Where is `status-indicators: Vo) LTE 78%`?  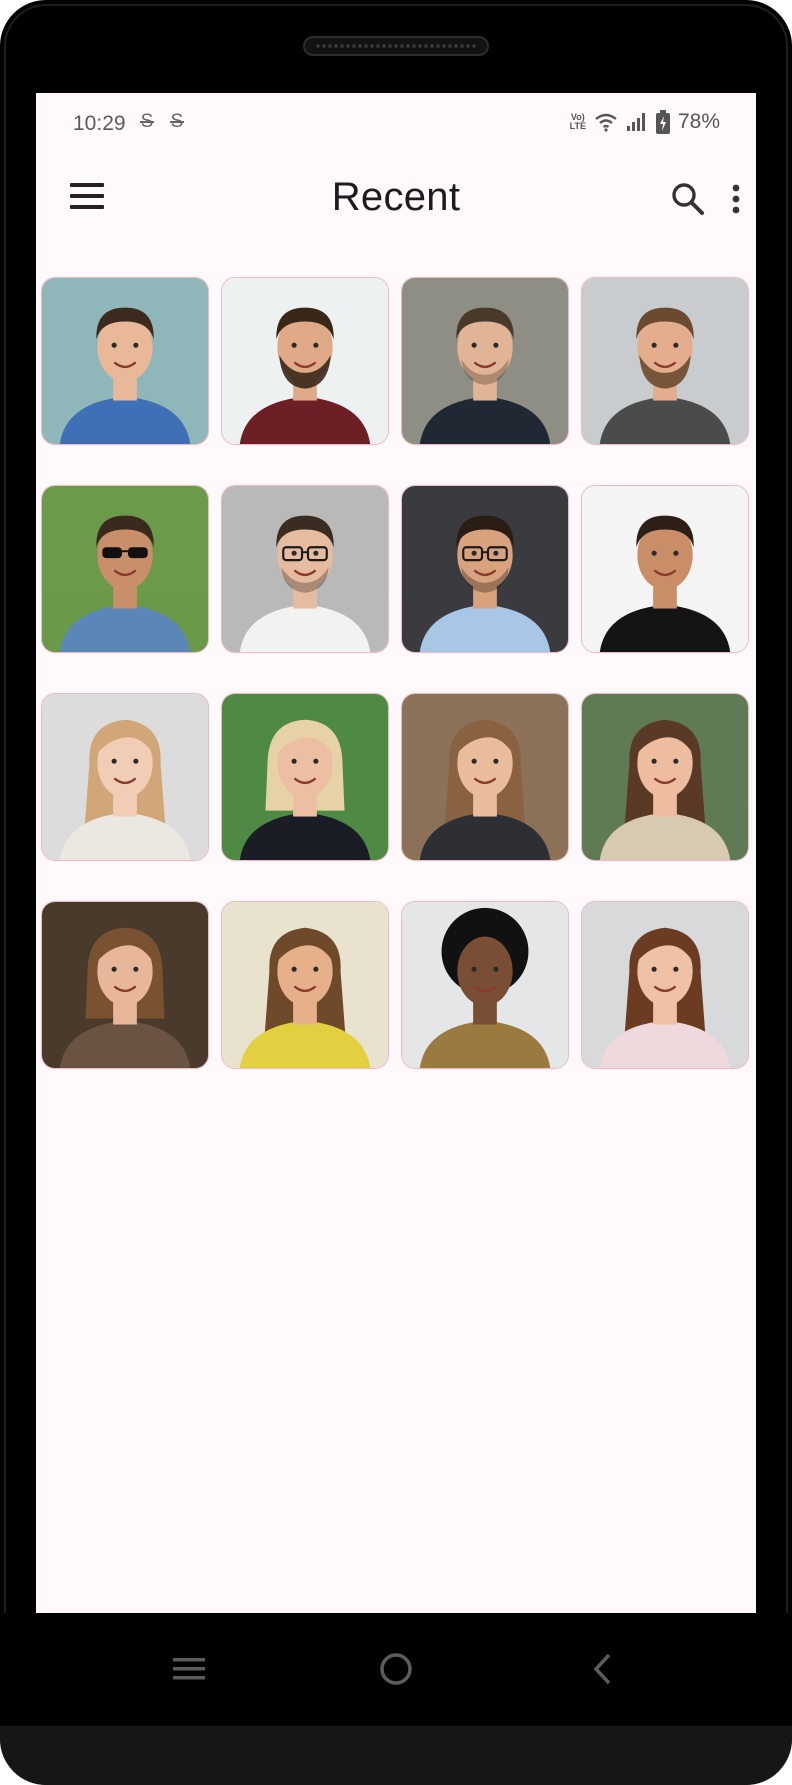
status-indicators: Vo) LTE 78% is located at coordinates (645, 122).